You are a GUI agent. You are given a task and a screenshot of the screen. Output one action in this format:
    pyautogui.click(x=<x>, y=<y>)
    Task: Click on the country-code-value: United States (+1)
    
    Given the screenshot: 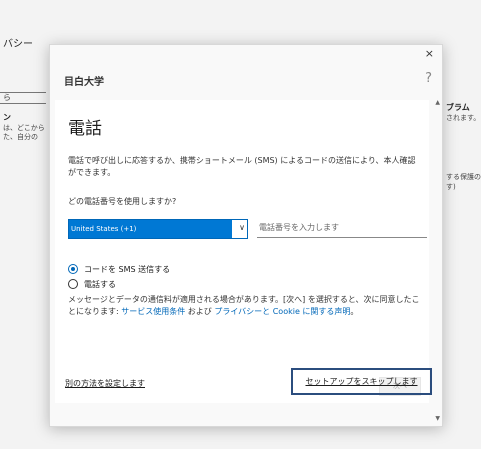 What is the action you would take?
    pyautogui.click(x=150, y=229)
    